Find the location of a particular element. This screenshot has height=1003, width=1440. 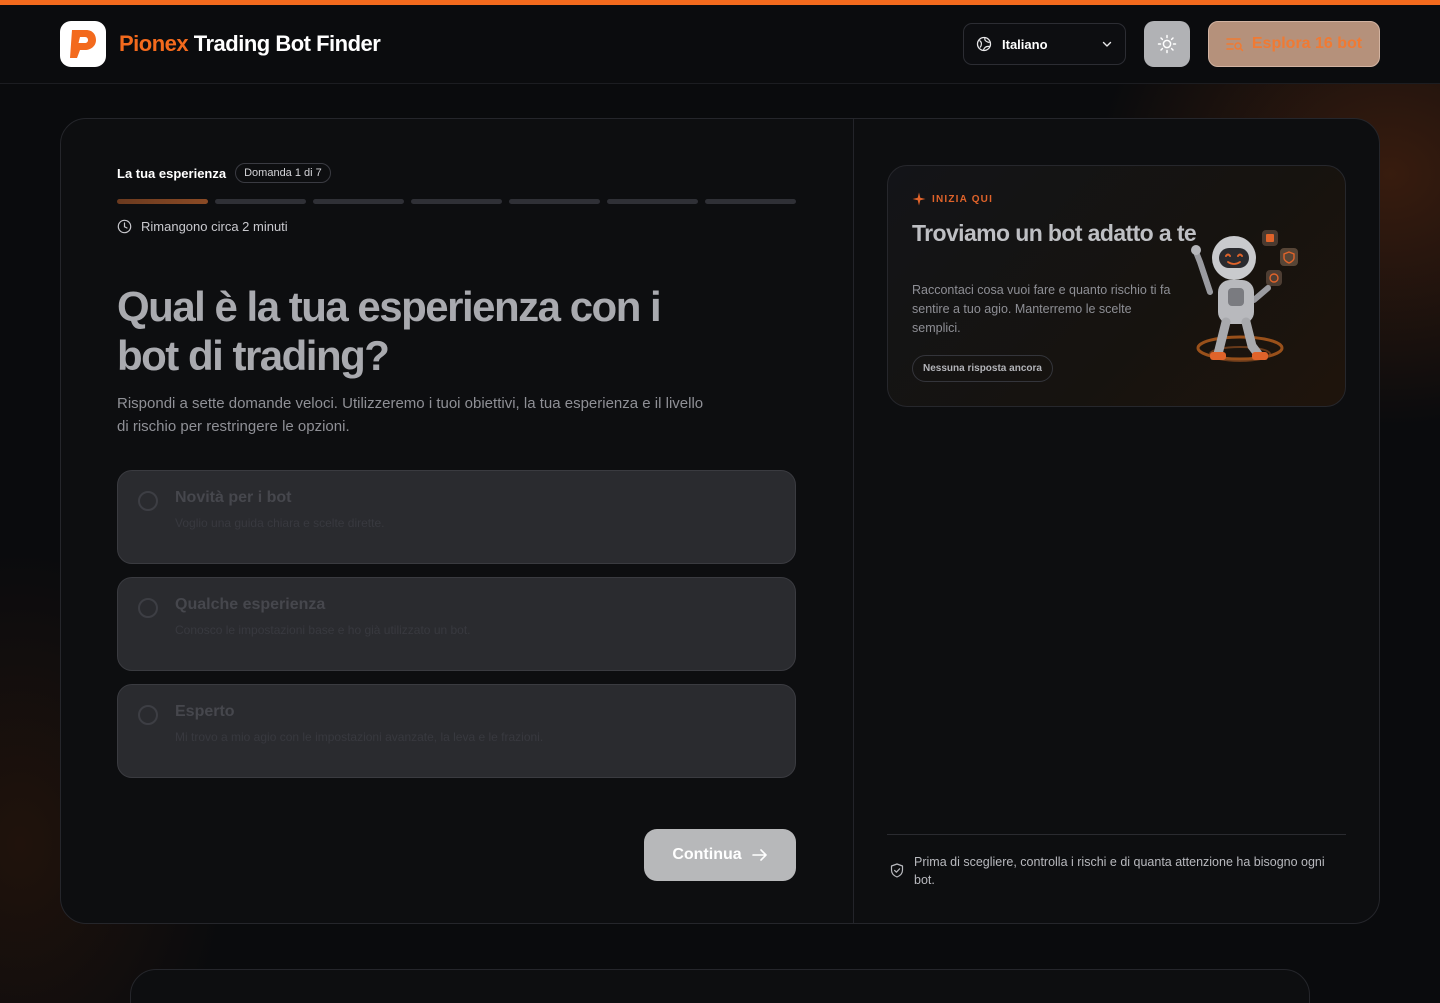

disclaimer-divider is located at coordinates (1116, 834).